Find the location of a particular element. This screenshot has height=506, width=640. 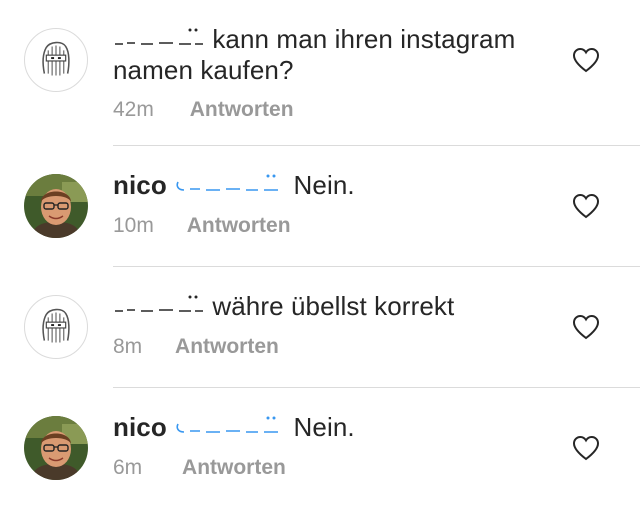

comment-text: währe übellst korrekt is located at coordinates (333, 306).